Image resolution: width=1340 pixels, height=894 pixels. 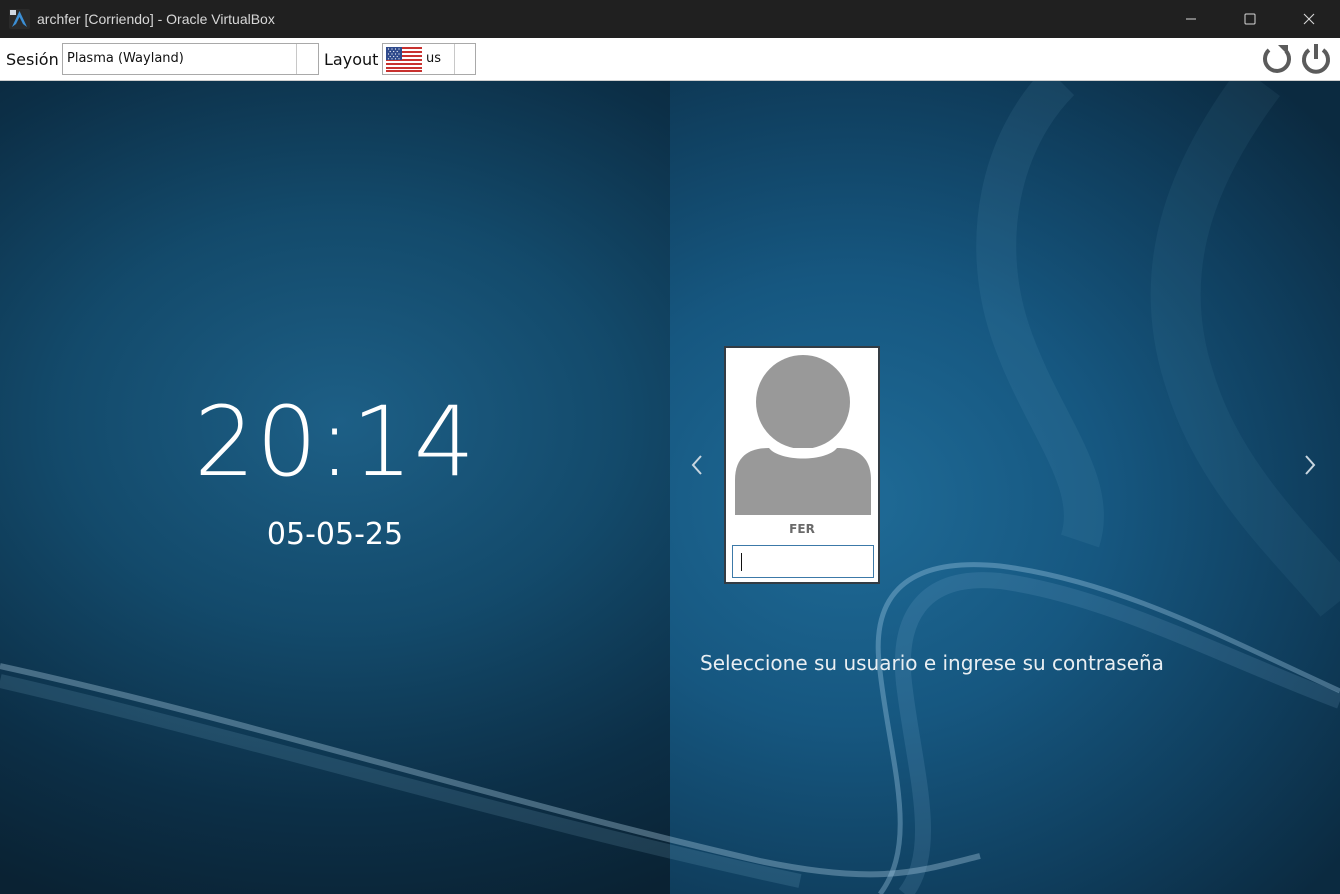 I want to click on close-icon, so click(x=1309, y=19).